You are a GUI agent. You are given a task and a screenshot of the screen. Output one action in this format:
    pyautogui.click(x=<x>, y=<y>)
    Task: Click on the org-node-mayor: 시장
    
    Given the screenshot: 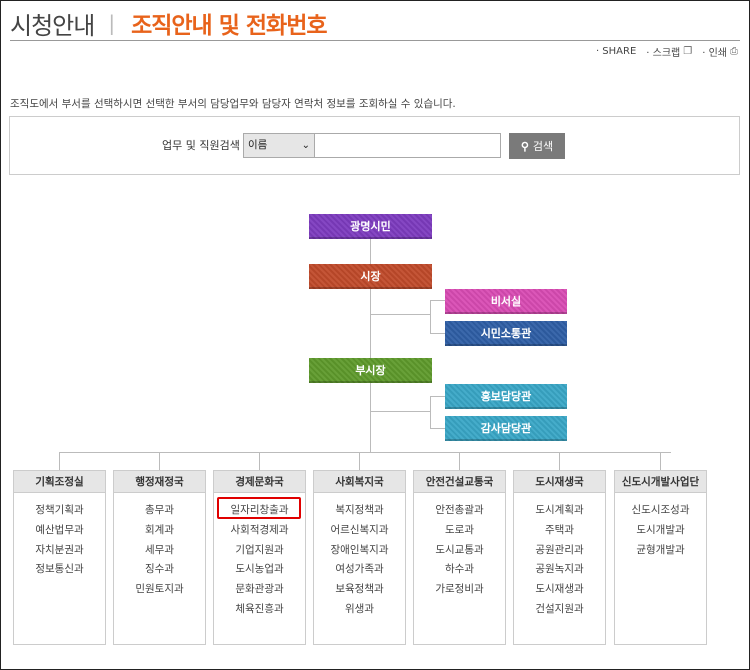 What is the action you would take?
    pyautogui.click(x=370, y=276)
    